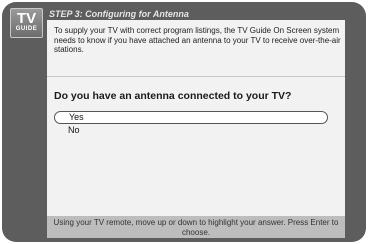 This screenshot has width=368, height=244. Describe the element at coordinates (119, 14) in the screenshot. I see `step-title: STEP 3: Configuring for Antenna` at that location.